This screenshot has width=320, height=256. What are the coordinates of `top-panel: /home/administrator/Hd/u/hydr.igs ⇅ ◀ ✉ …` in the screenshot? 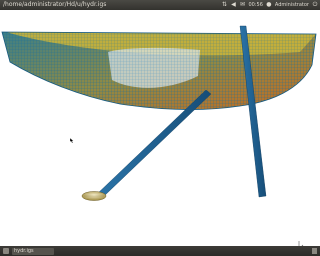 It's located at (160, 5).